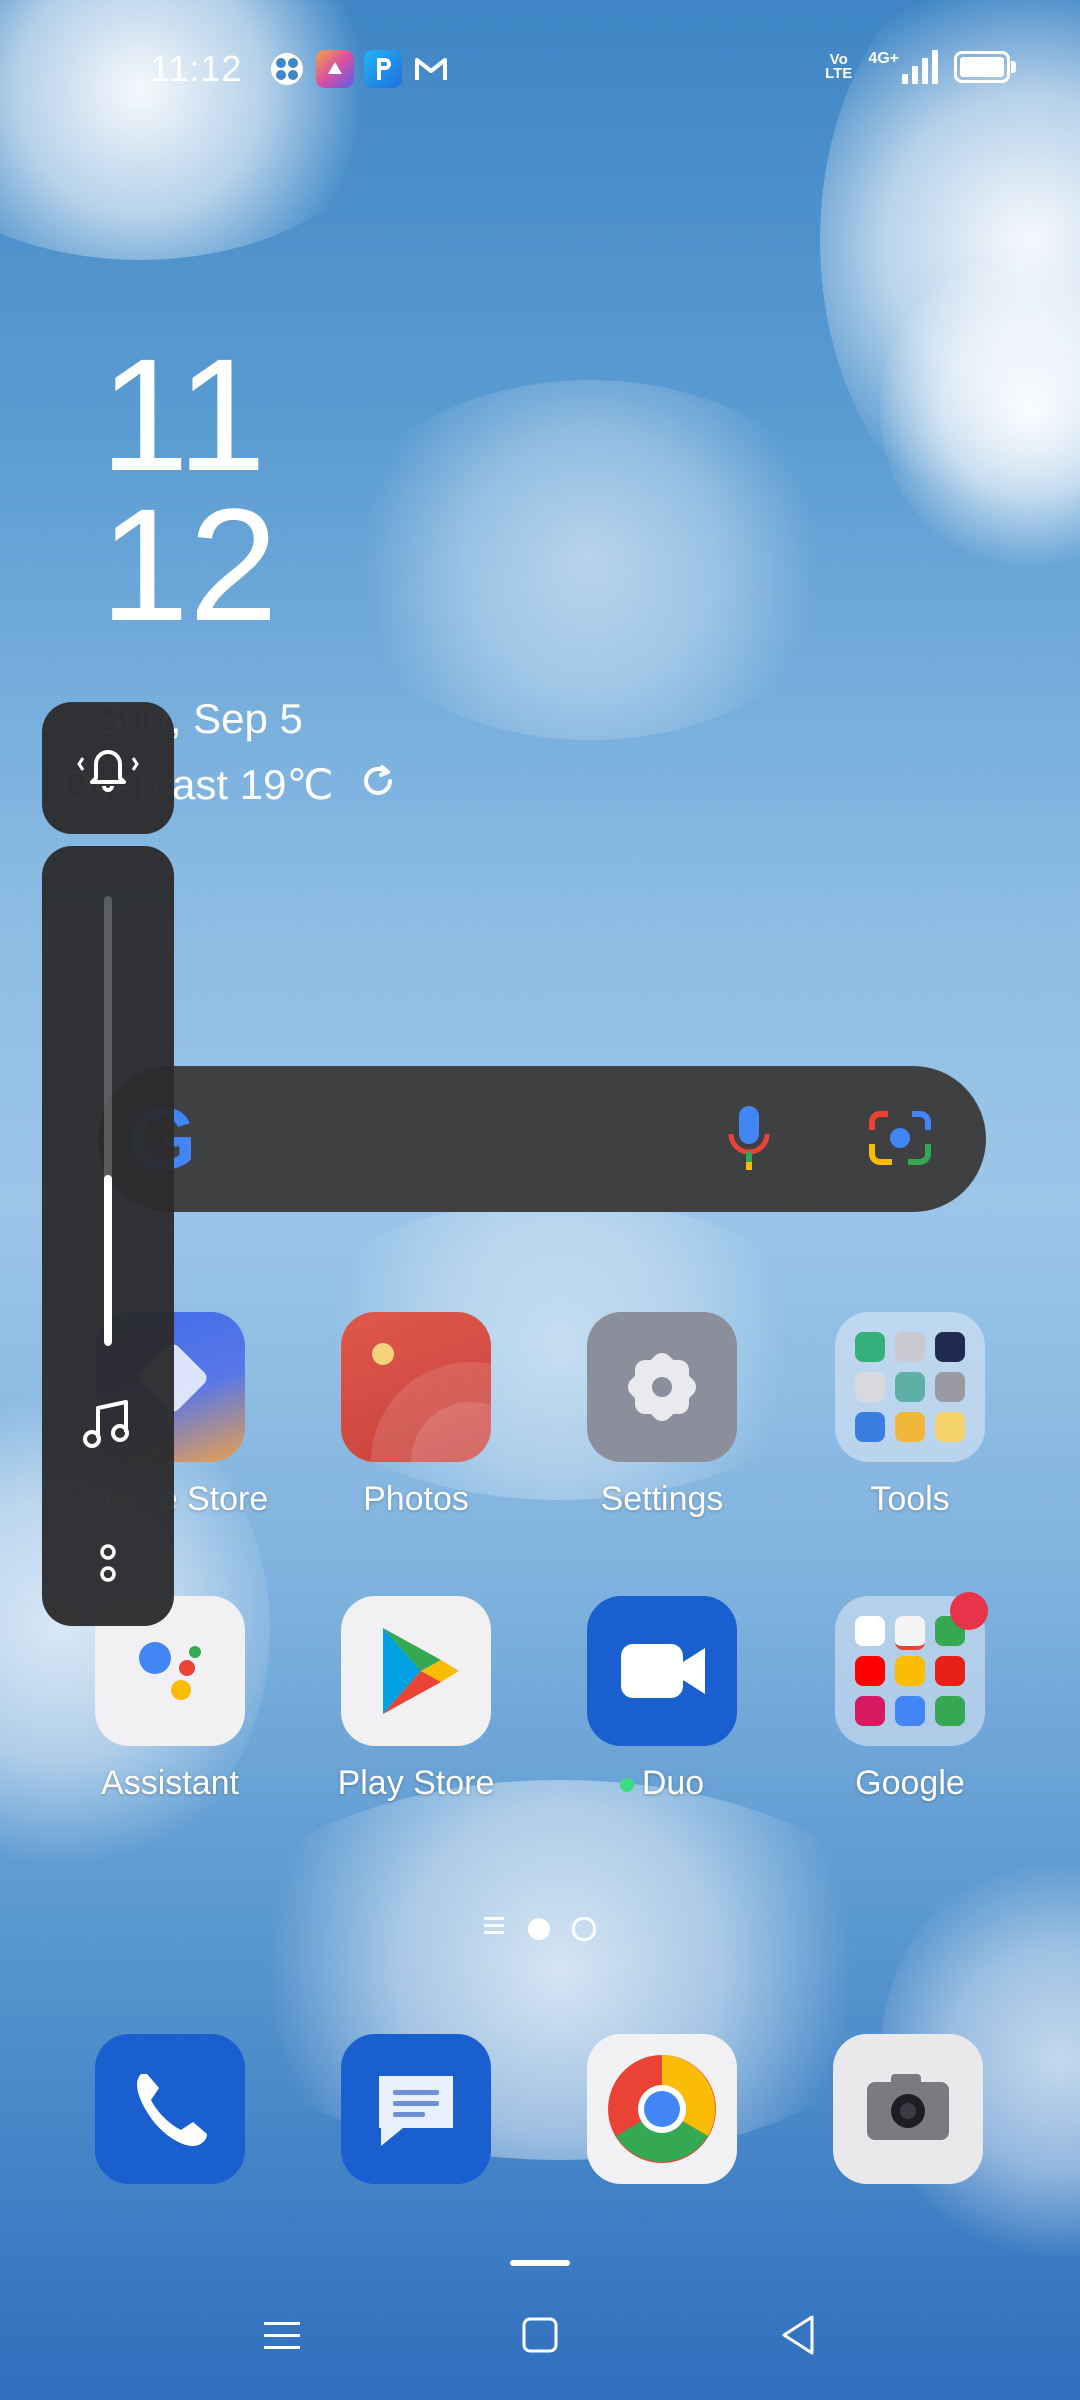 The image size is (1080, 2400). What do you see at coordinates (883, 58) in the screenshot?
I see `network-type: 4G+` at bounding box center [883, 58].